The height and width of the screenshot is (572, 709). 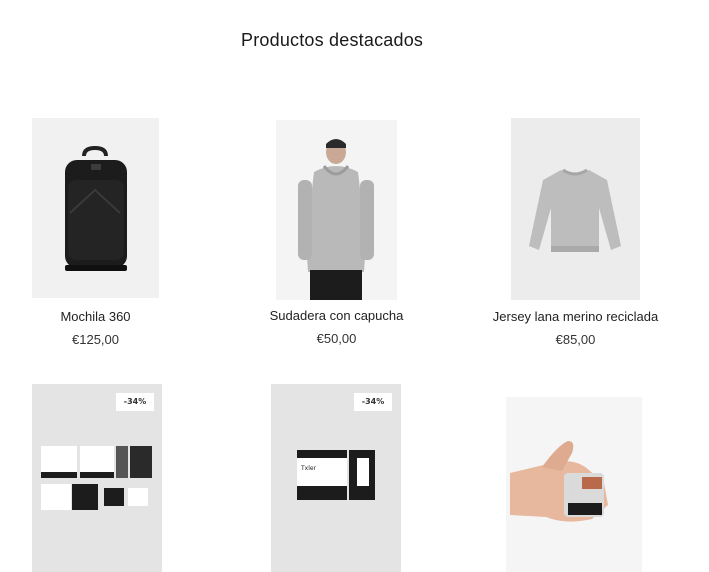 I want to click on product-image-tshirt-folded: Txler, so click(x=336, y=478).